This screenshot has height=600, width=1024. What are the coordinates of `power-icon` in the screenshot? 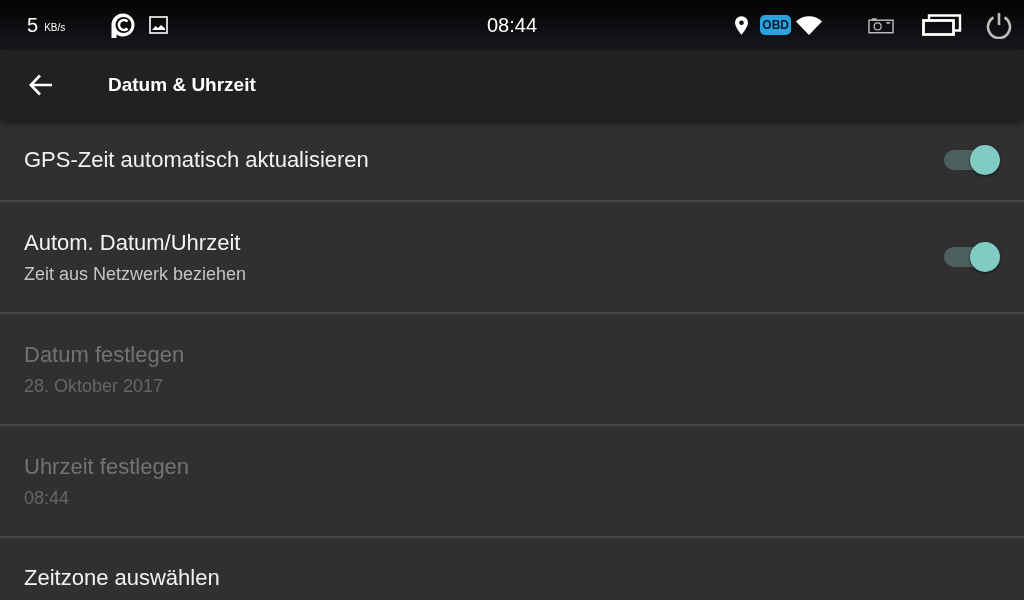 It's located at (999, 25).